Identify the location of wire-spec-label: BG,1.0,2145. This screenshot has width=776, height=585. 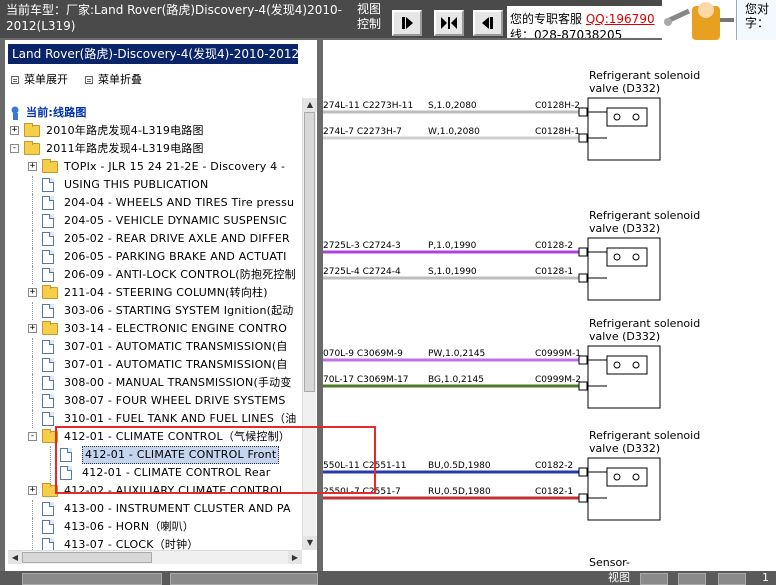
(456, 380).